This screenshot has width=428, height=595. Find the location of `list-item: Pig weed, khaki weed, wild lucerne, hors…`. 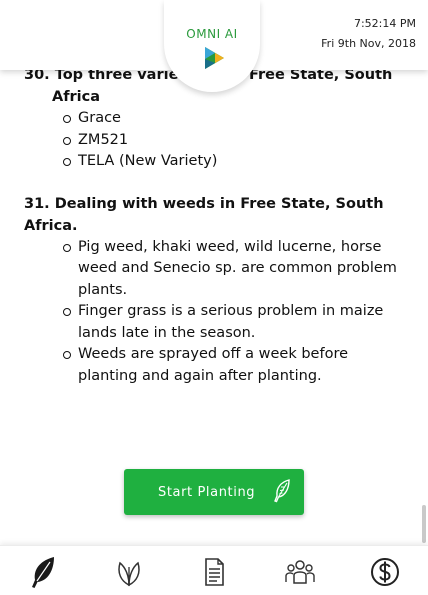

list-item: Pig weed, khaki weed, wild lucerne, hors… is located at coordinates (234, 269).